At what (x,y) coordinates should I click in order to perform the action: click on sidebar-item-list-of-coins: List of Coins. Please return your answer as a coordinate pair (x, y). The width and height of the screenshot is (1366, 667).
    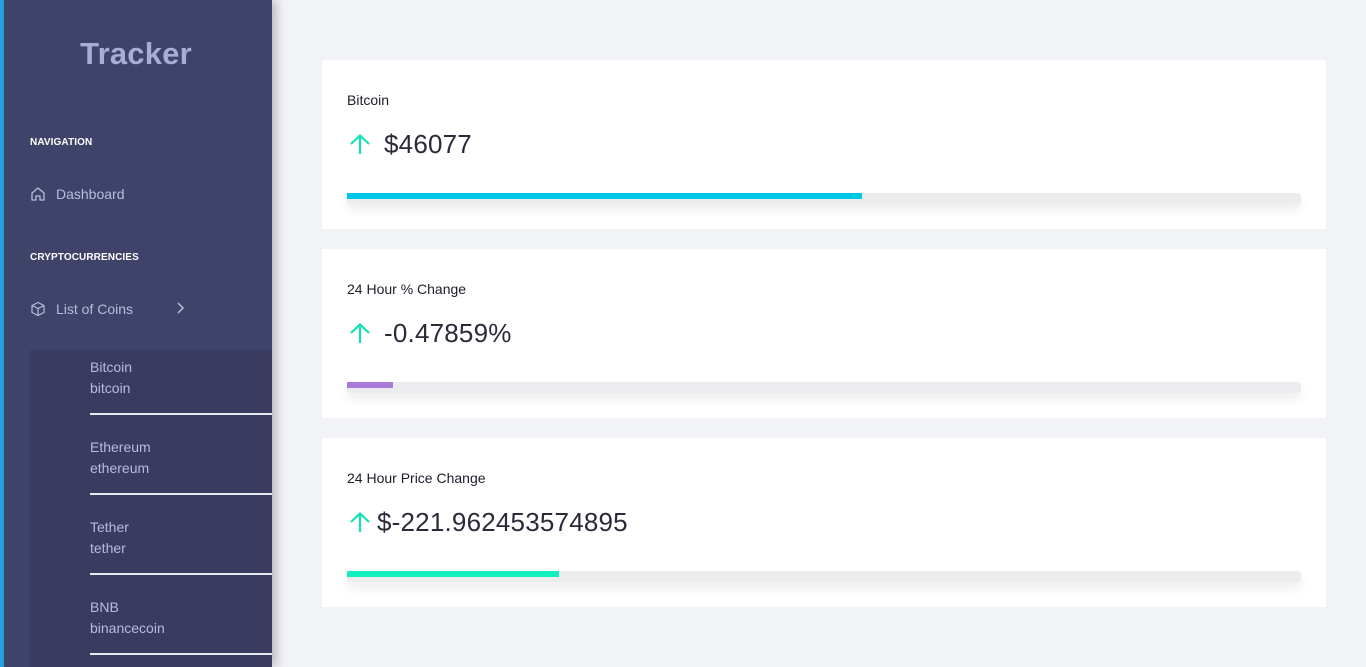
    Looking at the image, I should click on (113, 309).